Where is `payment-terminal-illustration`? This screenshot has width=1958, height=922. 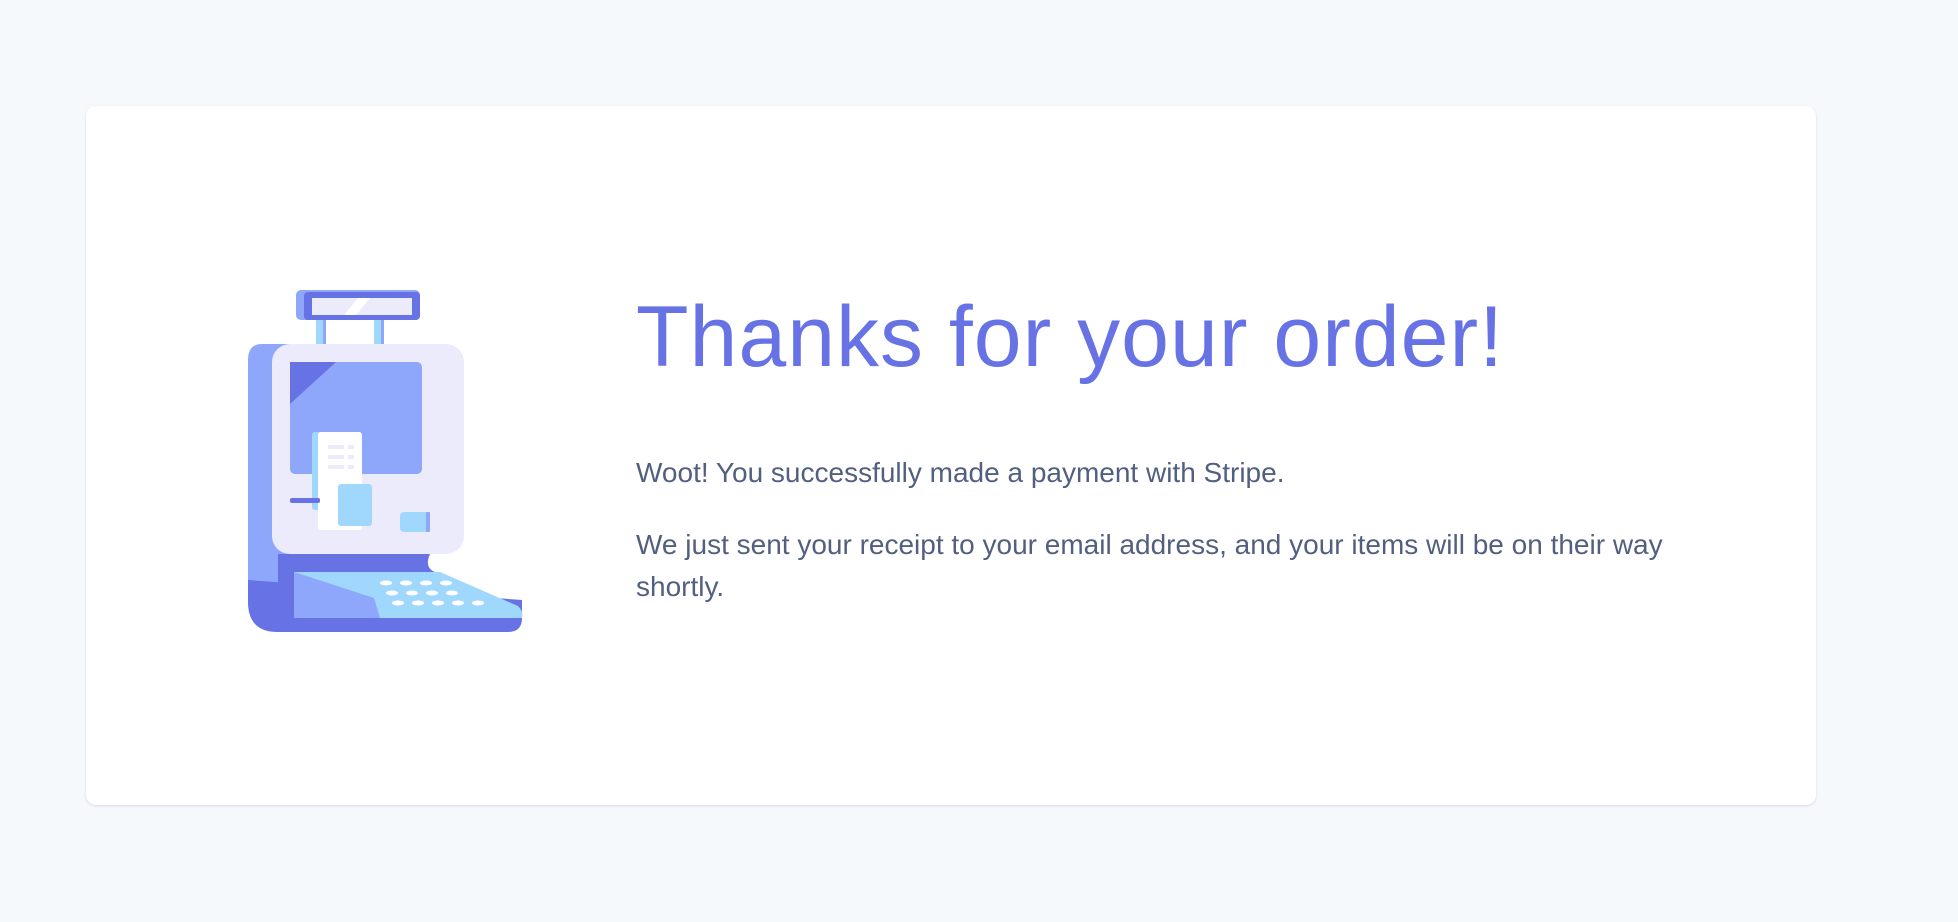 payment-terminal-illustration is located at coordinates (385, 461).